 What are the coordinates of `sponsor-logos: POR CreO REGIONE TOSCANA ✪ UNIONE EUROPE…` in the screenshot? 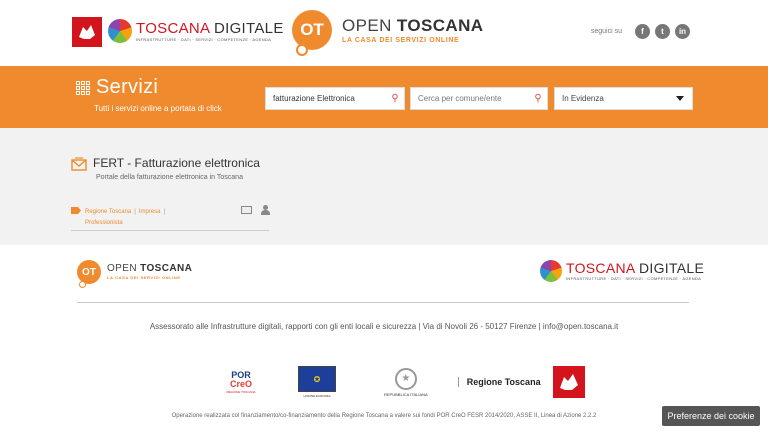 It's located at (397, 382).